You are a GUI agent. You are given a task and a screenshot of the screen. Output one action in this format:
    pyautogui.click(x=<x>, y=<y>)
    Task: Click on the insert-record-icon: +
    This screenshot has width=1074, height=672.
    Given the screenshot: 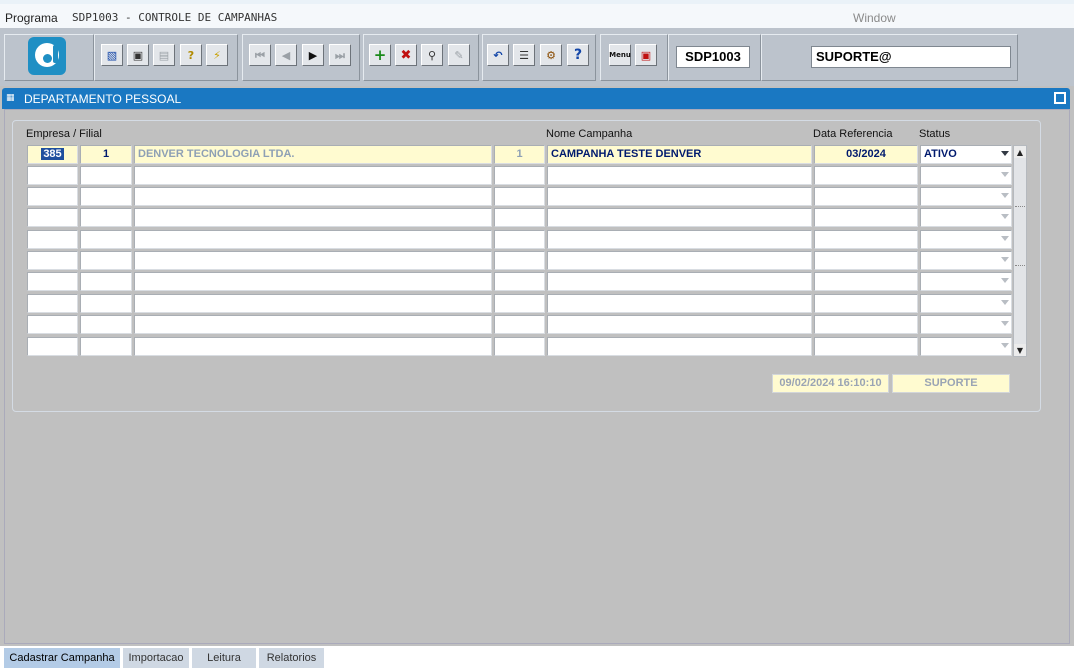 What is the action you would take?
    pyautogui.click(x=380, y=55)
    